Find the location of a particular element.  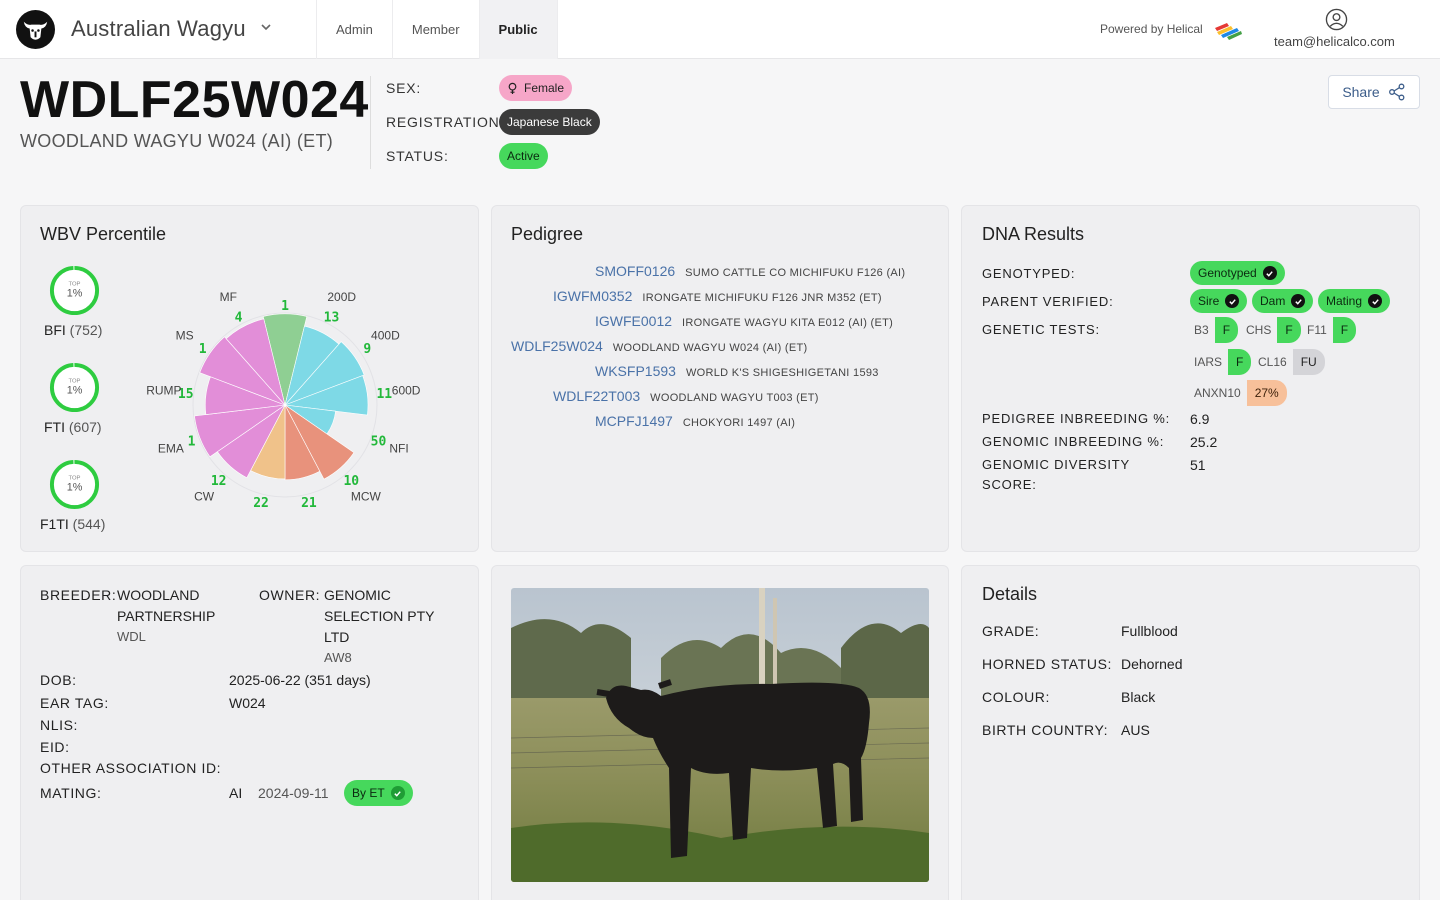

owner-label: OWNER: is located at coordinates (290, 595).